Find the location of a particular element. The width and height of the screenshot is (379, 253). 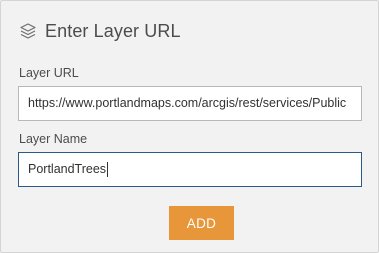

layer-url-label: Layer URL is located at coordinates (49, 73).